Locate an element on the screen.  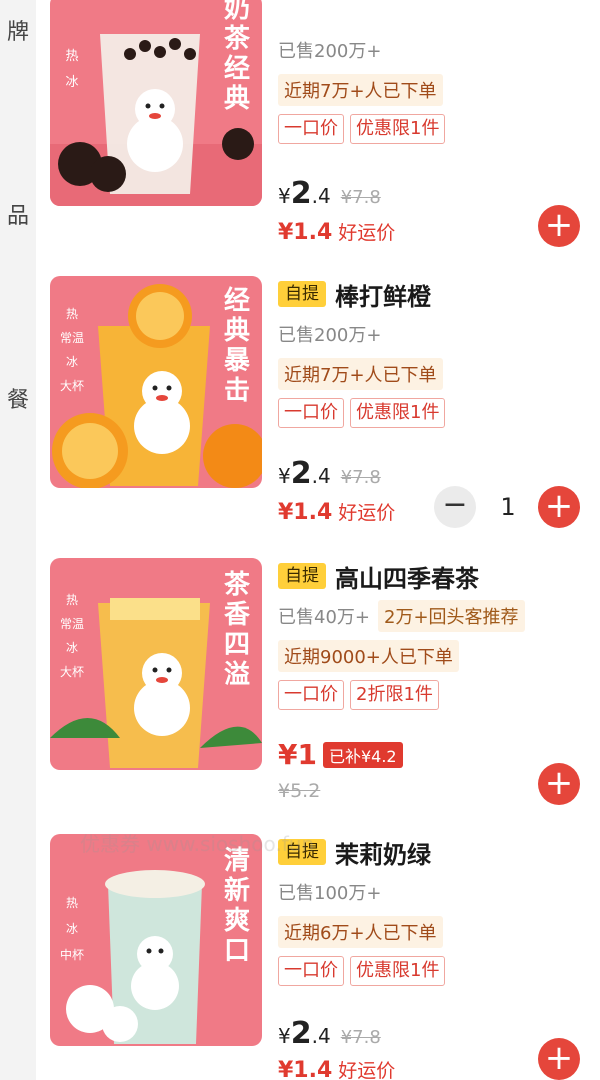
promo-tag: 2折限1件 is located at coordinates (394, 695).